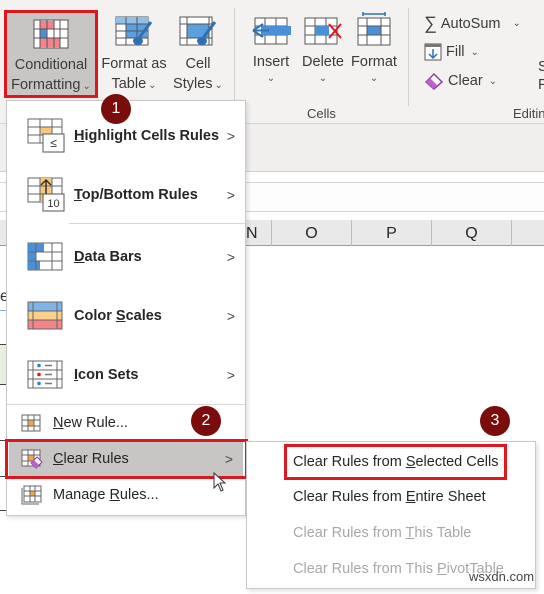  Describe the element at coordinates (134, 31) in the screenshot. I see `format-as-table-icon` at that location.